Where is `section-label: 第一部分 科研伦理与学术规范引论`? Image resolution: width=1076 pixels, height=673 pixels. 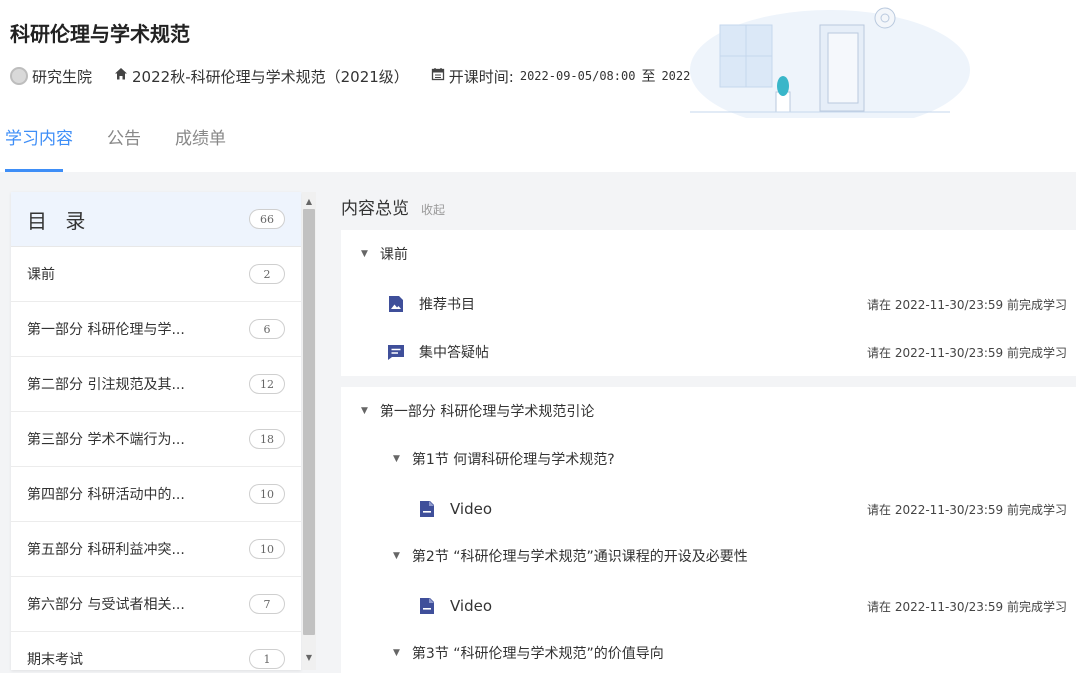 section-label: 第一部分 科研伦理与学术规范引论 is located at coordinates (487, 412).